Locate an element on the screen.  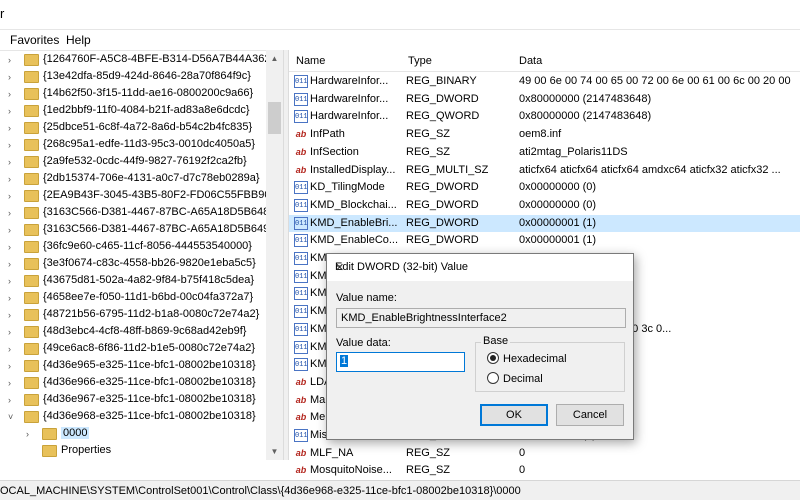
tree-item-label: {3e3f0674-c83c-4558-bb26-9820e1eba5c5} is located at coordinates (149, 263).